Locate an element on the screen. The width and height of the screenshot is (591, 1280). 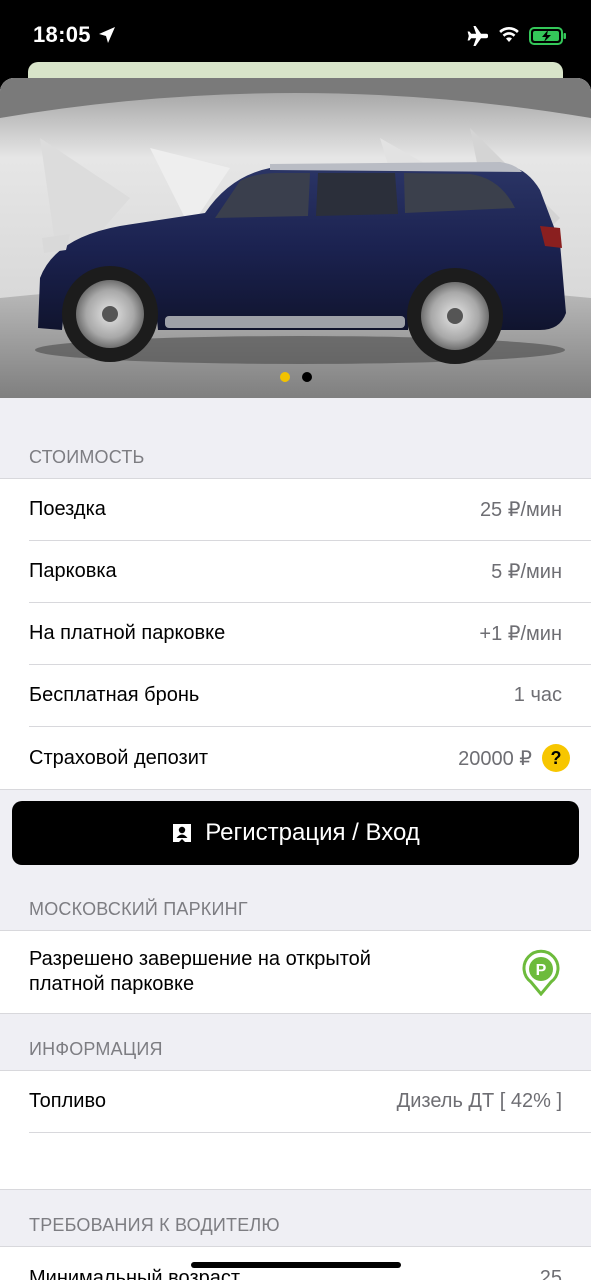
user-badge-icon is located at coordinates (182, 833).